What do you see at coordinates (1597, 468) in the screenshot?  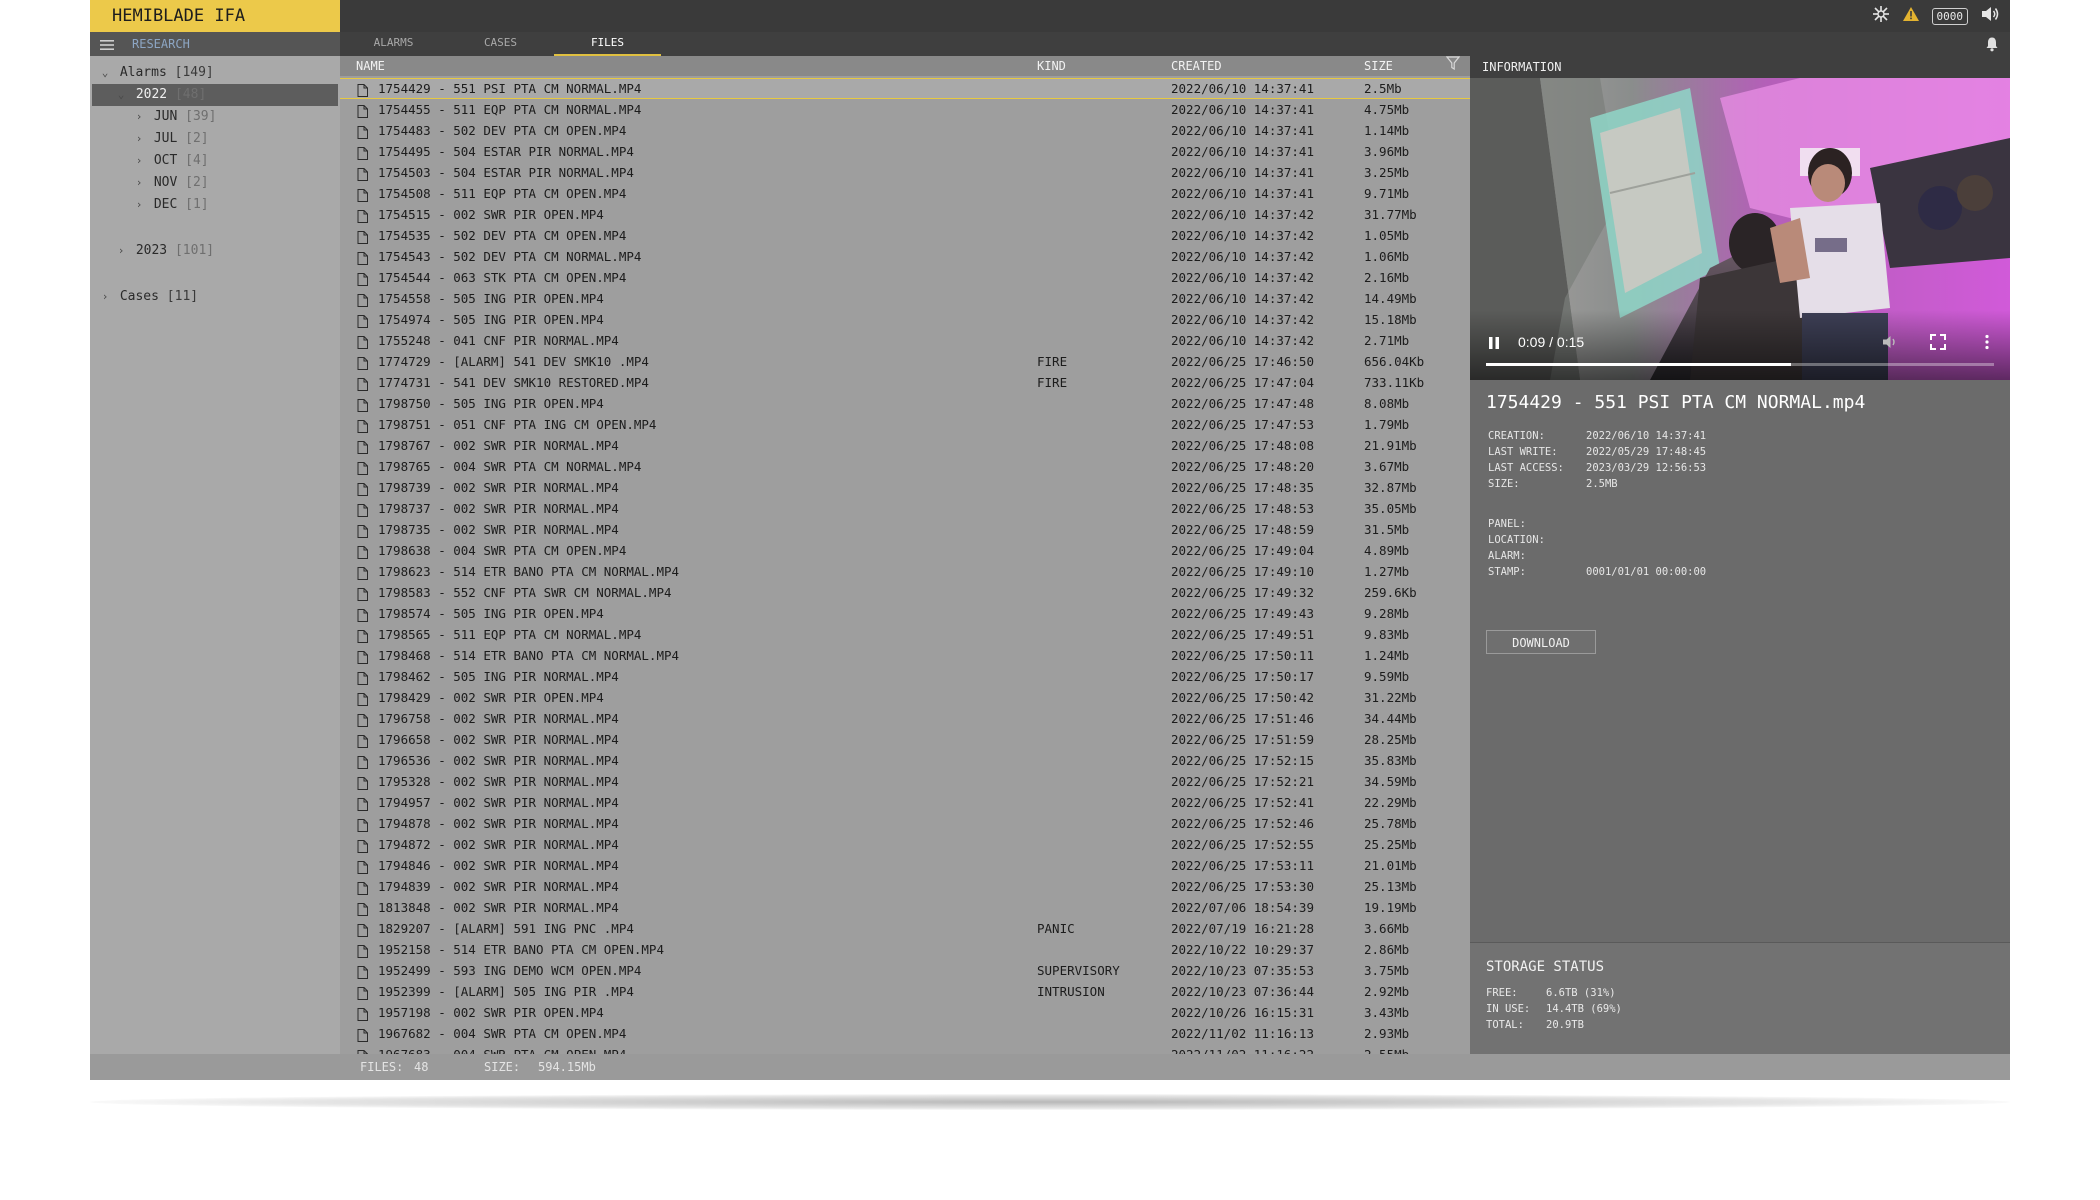 I see `meta-last-access: LAST ACCESS: 2023/03/29 12:56:53` at bounding box center [1597, 468].